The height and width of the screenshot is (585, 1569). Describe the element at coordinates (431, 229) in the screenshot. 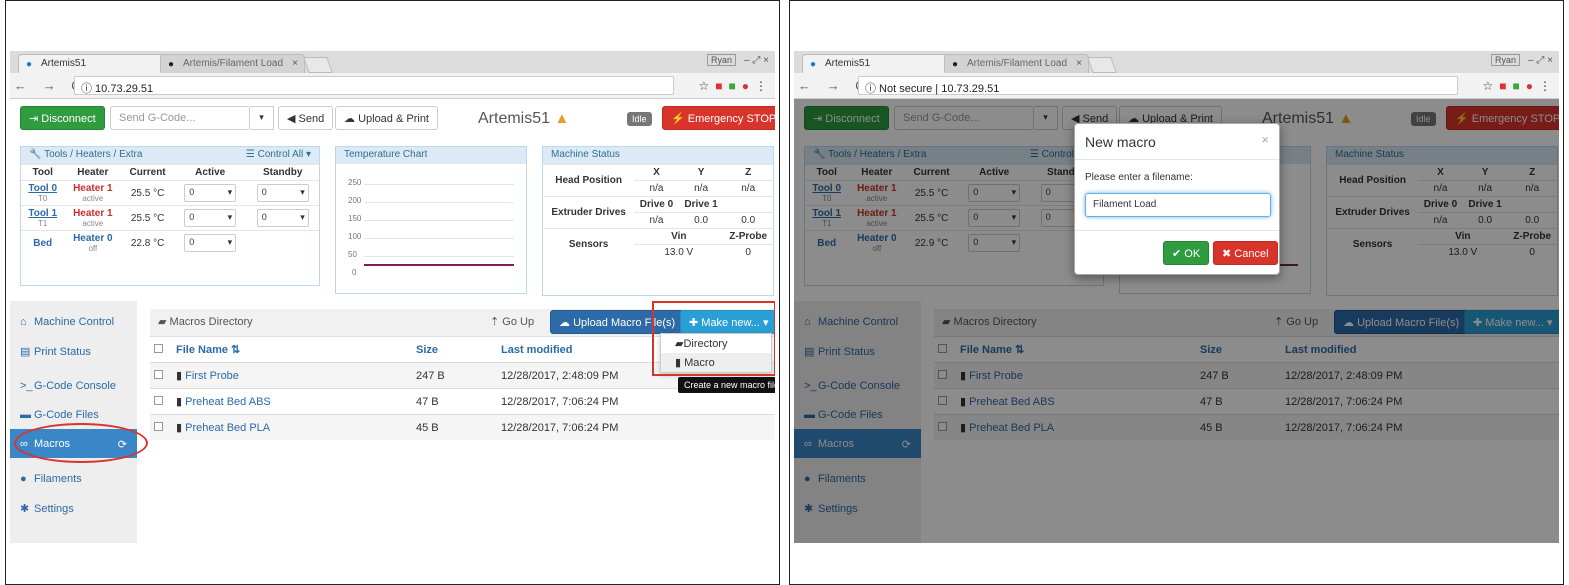

I see `temperature-chart: 250 200 150 100 50 0` at that location.